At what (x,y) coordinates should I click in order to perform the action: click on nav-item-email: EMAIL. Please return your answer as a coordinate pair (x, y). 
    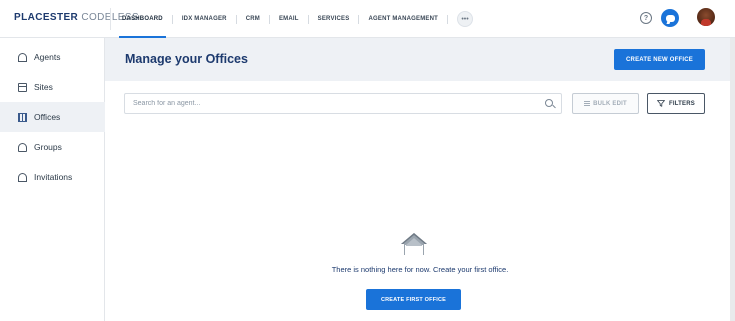
    Looking at the image, I should click on (289, 19).